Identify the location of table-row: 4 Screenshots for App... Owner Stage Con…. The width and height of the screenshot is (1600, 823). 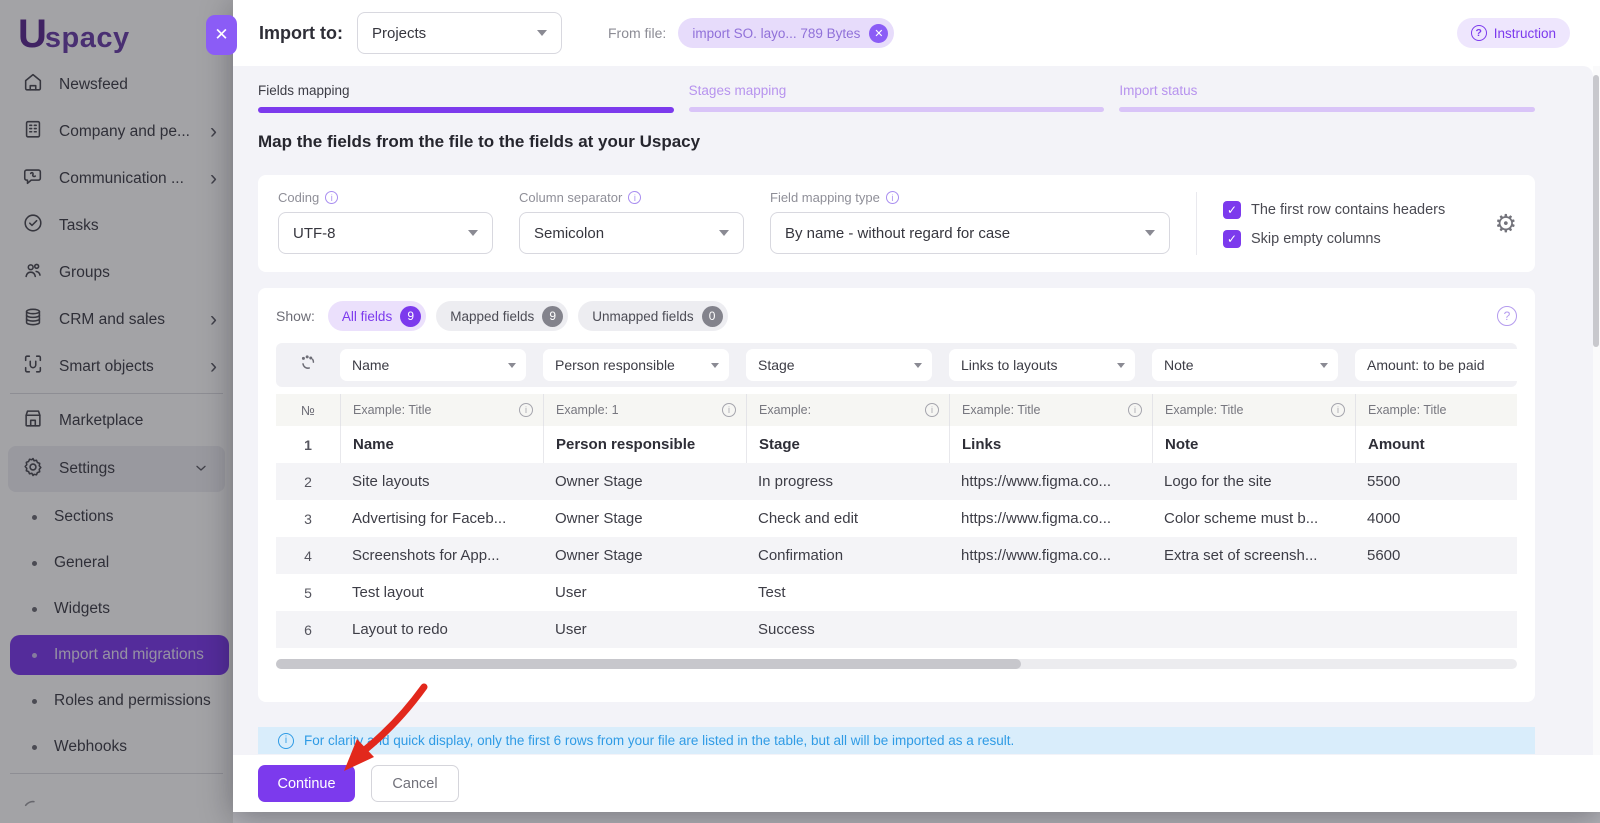
(896, 555).